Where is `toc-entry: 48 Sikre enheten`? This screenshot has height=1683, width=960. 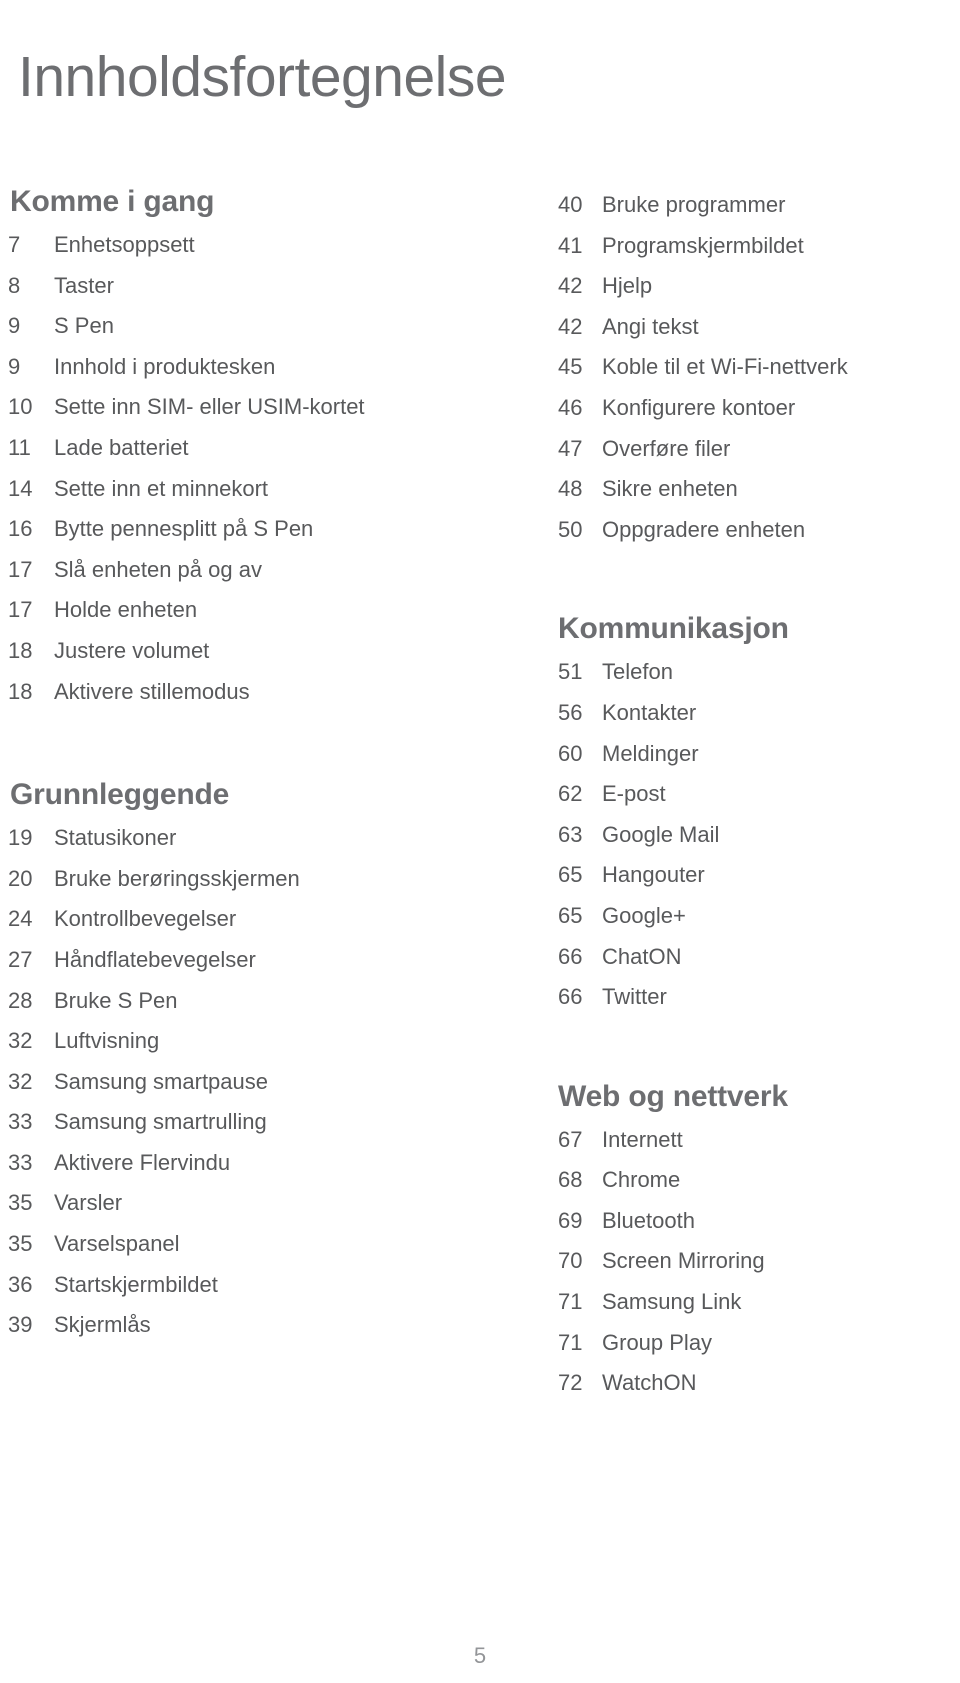
toc-entry: 48 Sikre enheten is located at coordinates (750, 489).